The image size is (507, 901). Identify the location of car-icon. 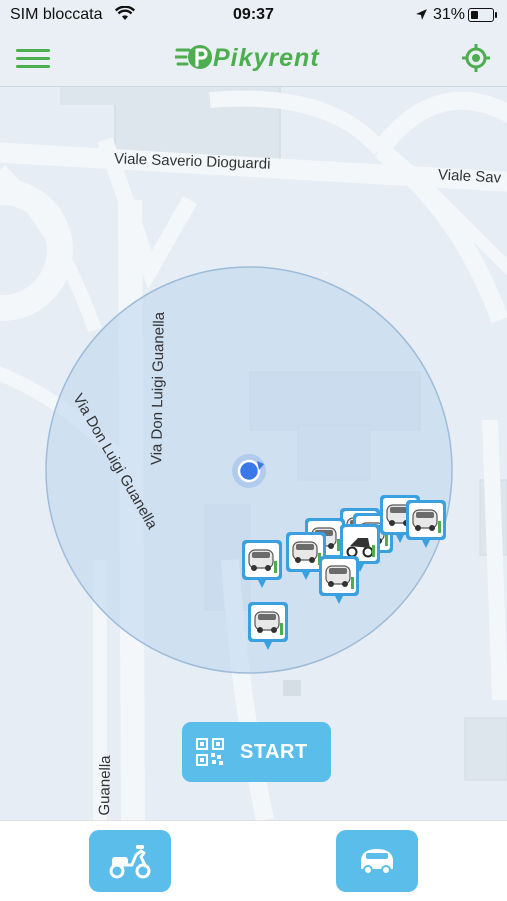
(377, 862).